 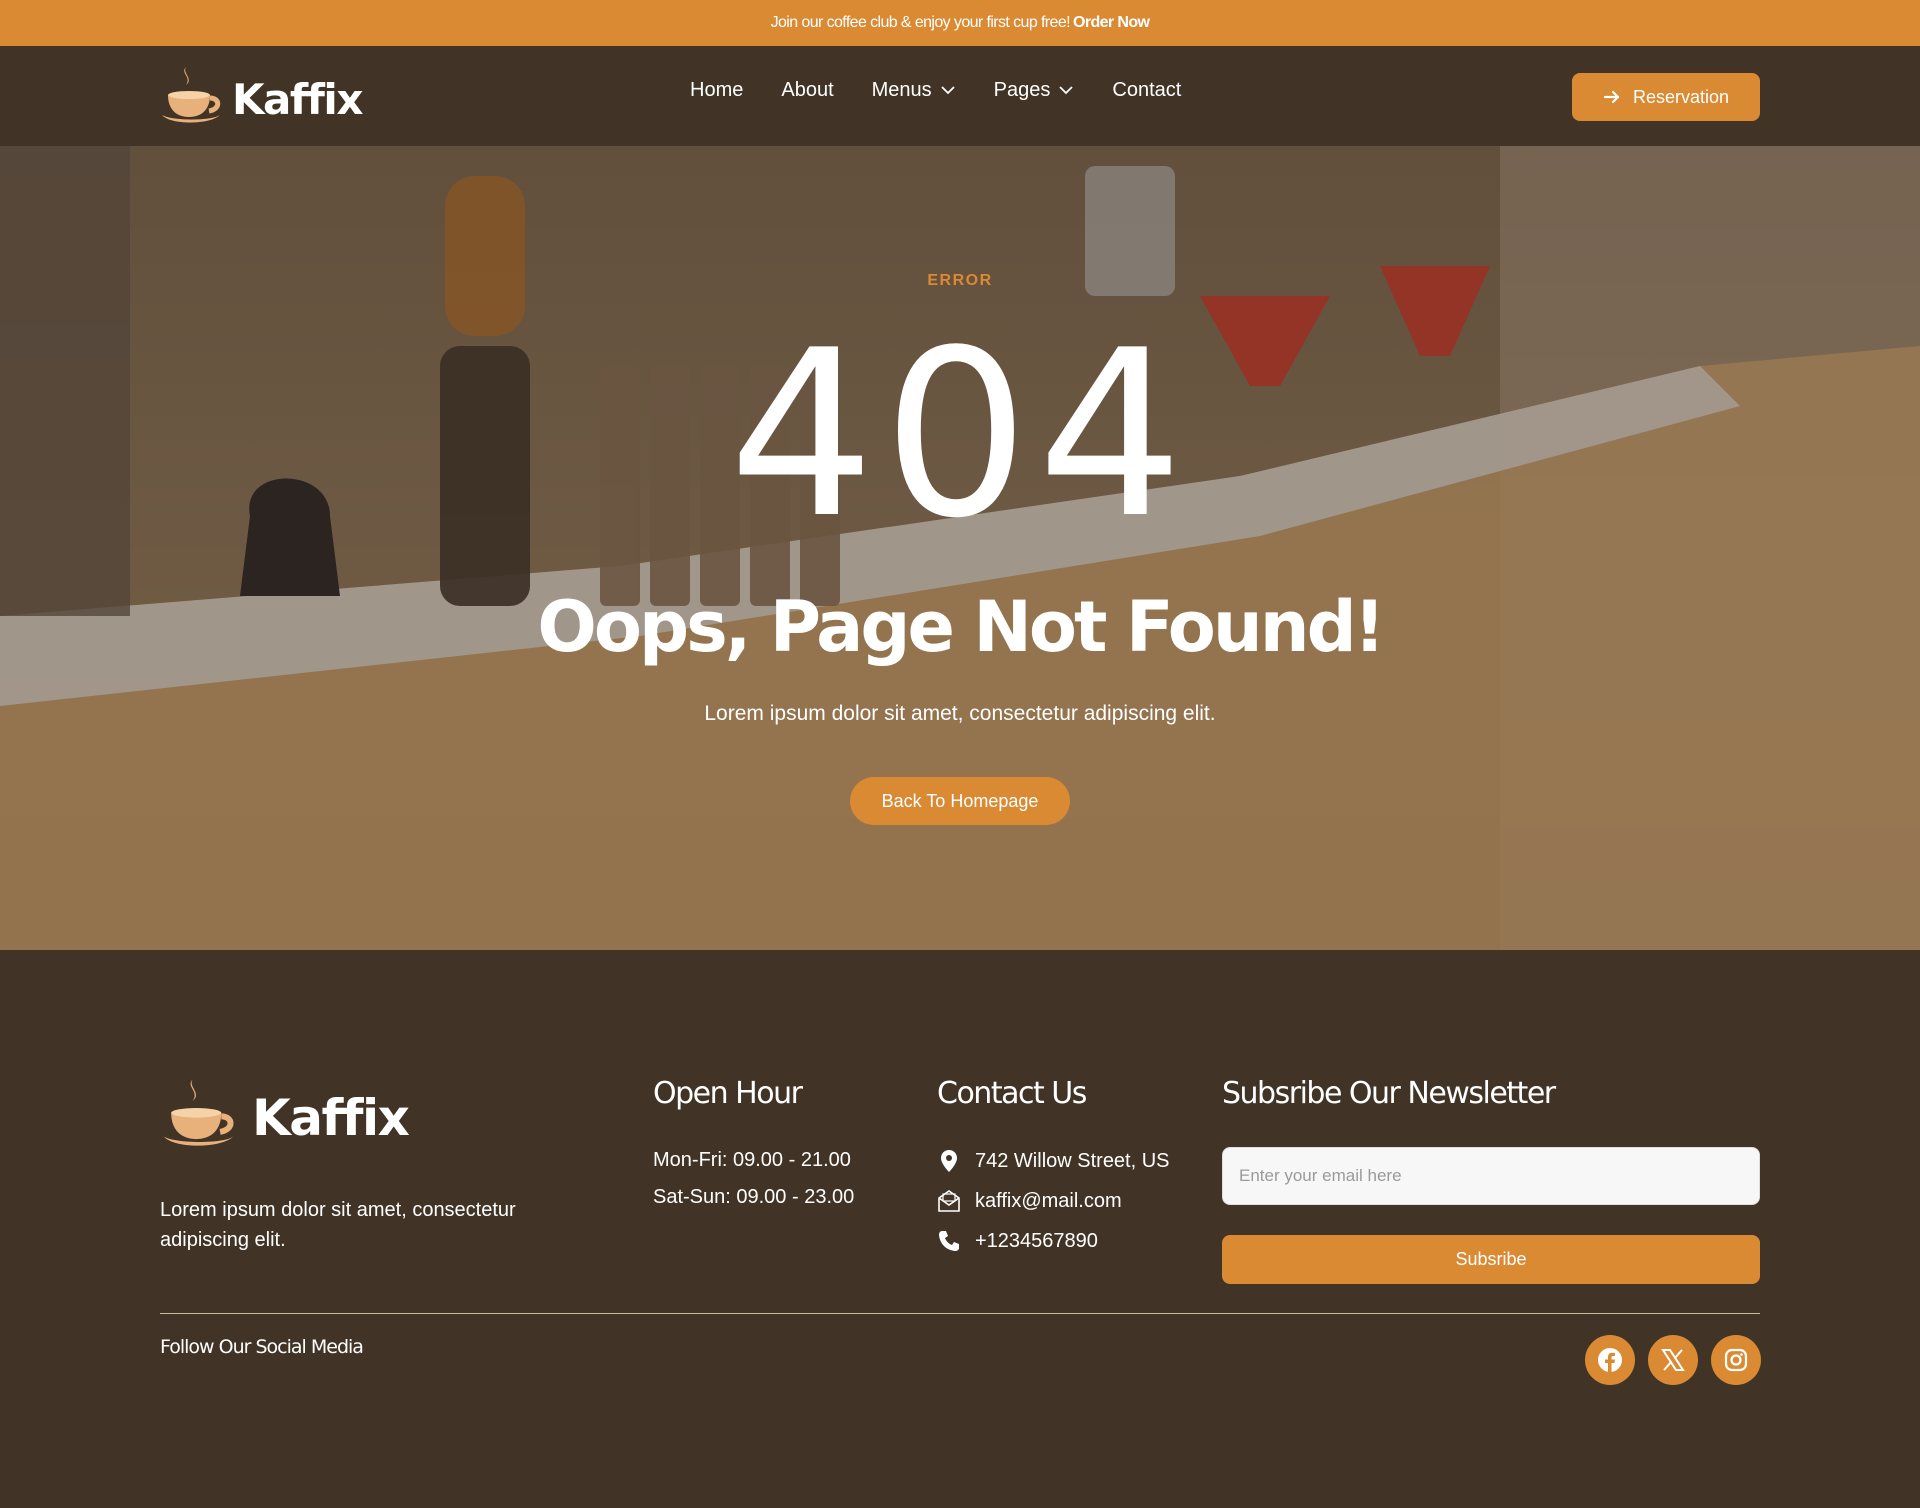 I want to click on facebook-link, so click(x=1610, y=1360).